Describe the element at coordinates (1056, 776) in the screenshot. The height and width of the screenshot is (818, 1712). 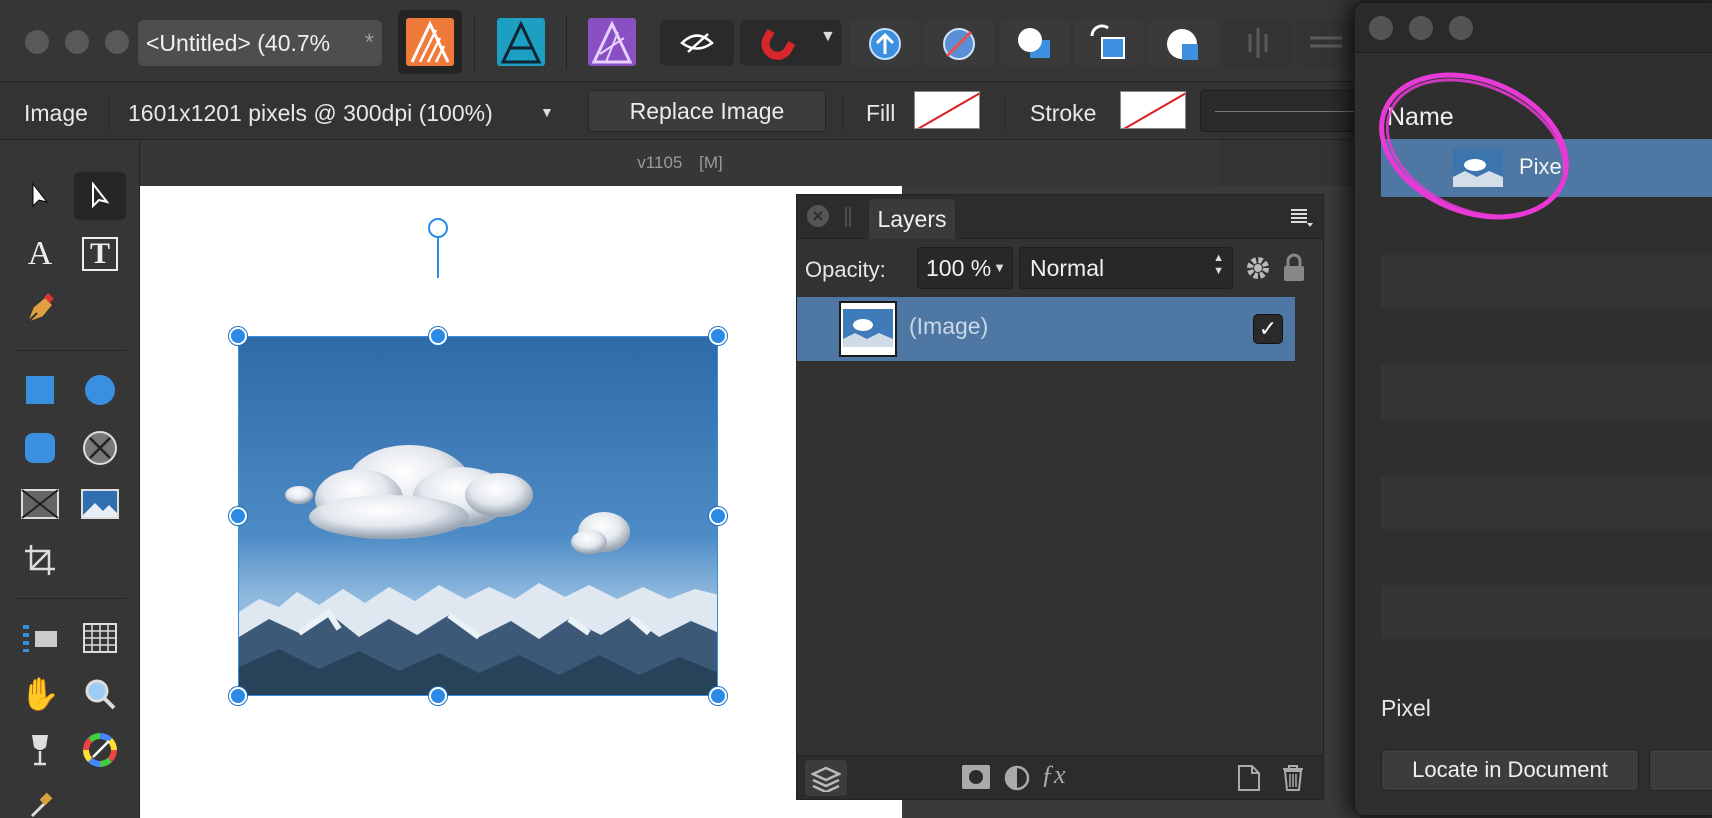
I see `fx-icon: ƒx` at that location.